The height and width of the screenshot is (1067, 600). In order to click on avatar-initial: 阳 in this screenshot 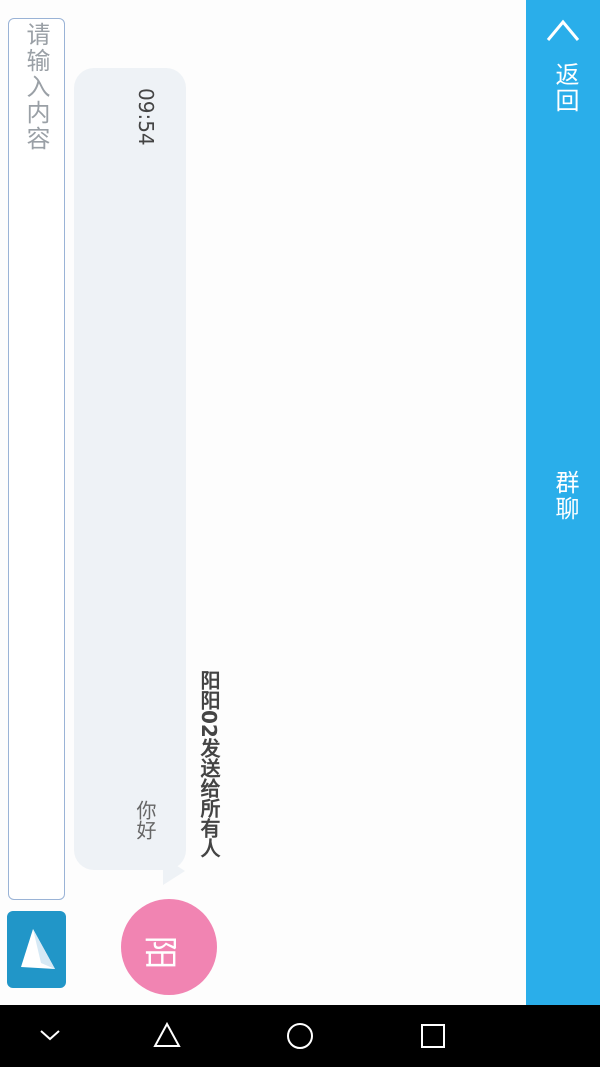, I will do `click(159, 952)`.